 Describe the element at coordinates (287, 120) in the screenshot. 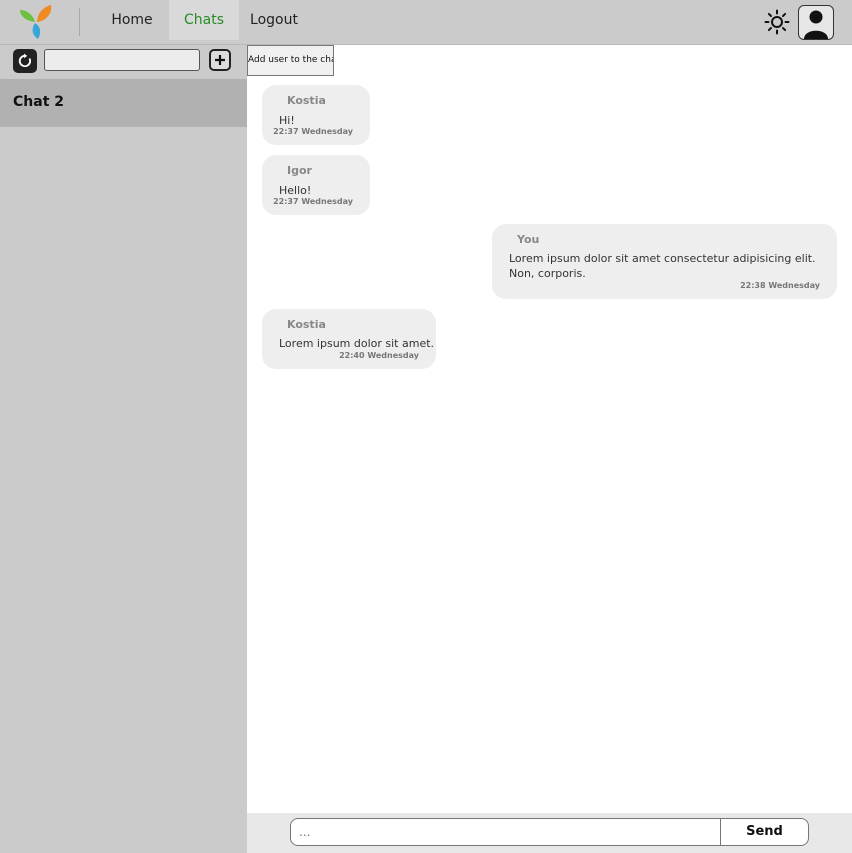

I see `message-text: Hi!` at that location.